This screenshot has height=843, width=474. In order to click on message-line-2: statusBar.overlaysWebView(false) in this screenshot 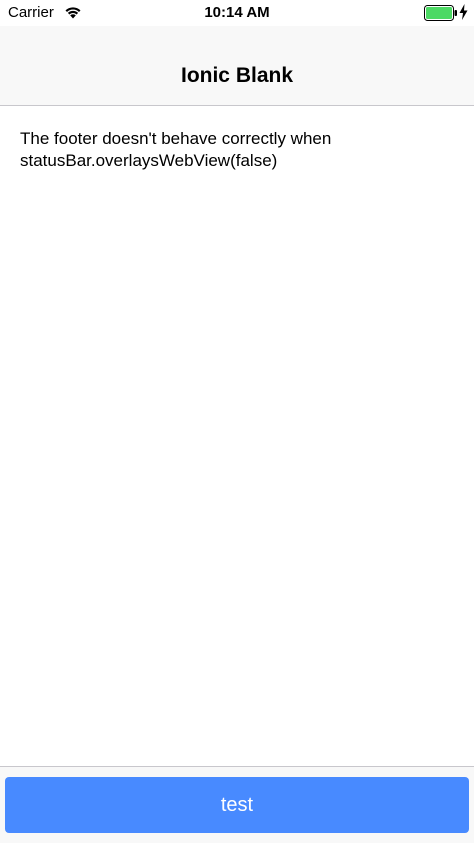, I will do `click(149, 160)`.